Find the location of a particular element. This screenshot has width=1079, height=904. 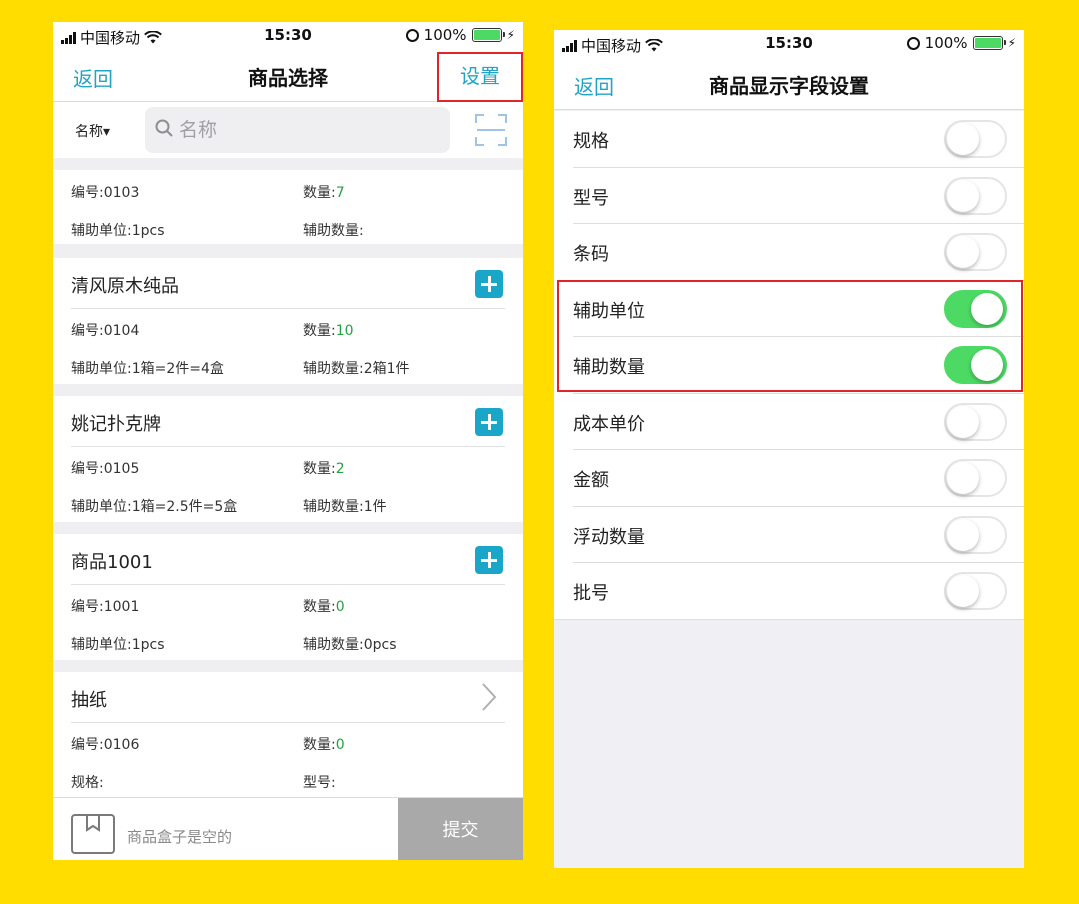

code-value: 0104 is located at coordinates (121, 331).